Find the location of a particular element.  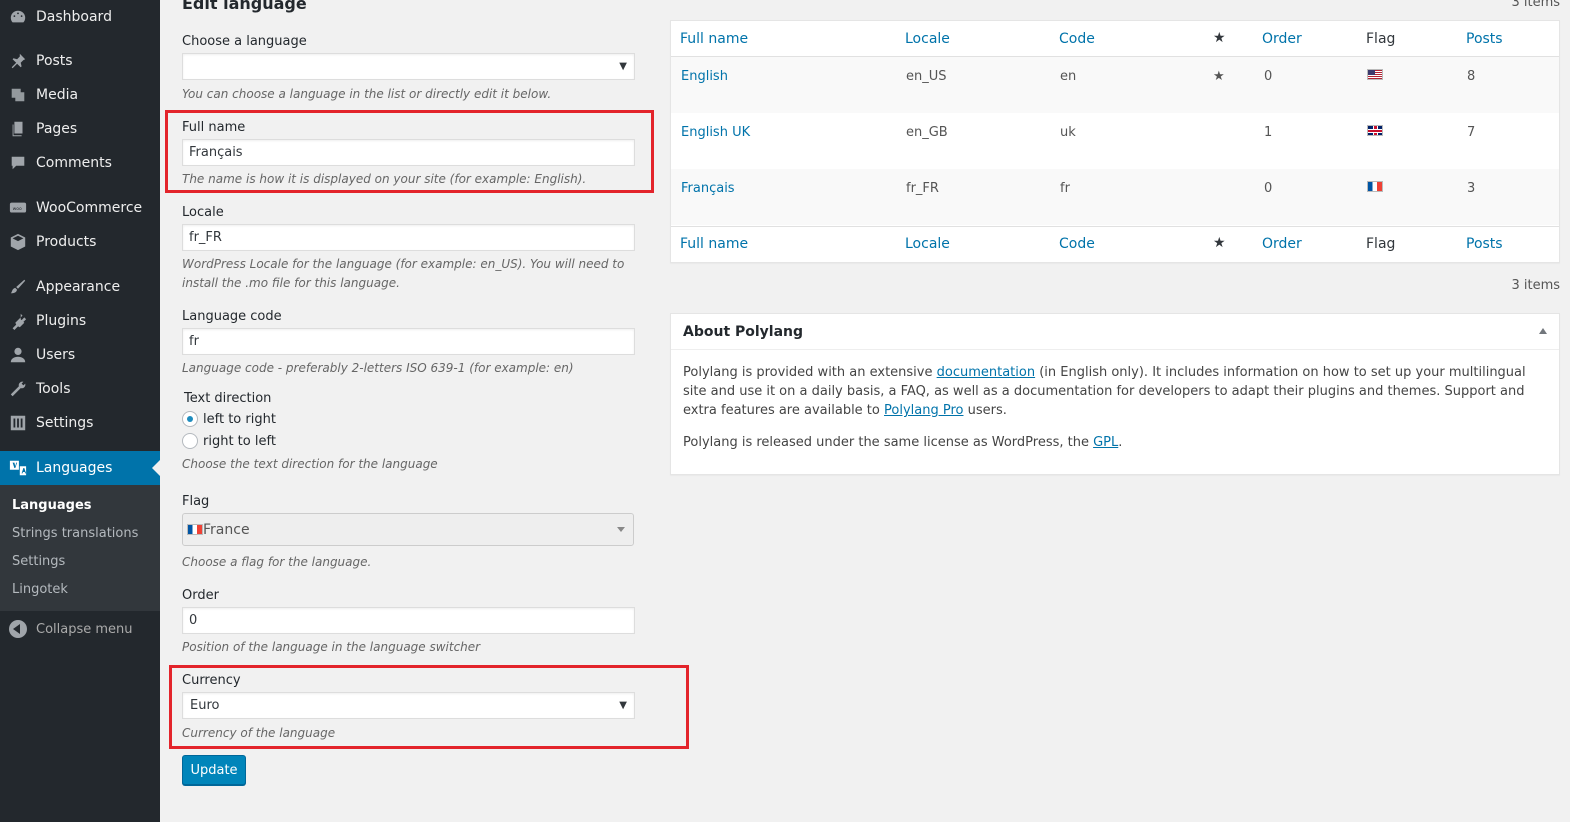

radio-left-to-right: left to right is located at coordinates (229, 419).